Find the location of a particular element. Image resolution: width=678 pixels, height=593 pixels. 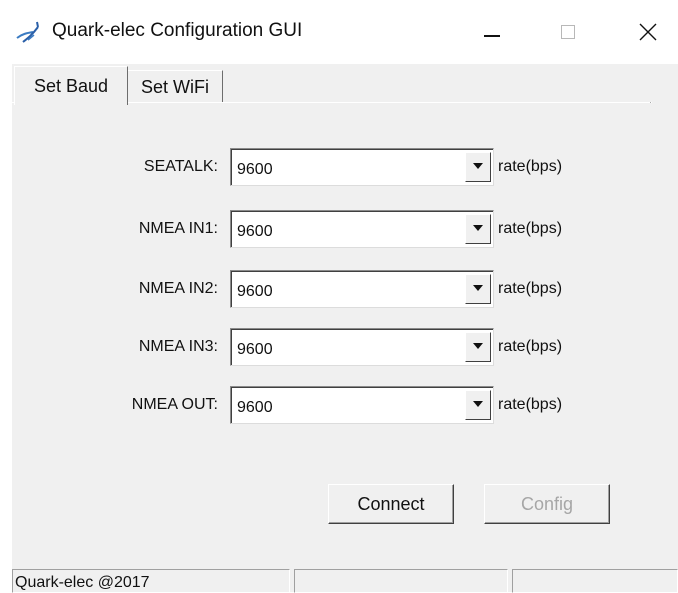

port-label: NMEA OUT: is located at coordinates (174, 404).